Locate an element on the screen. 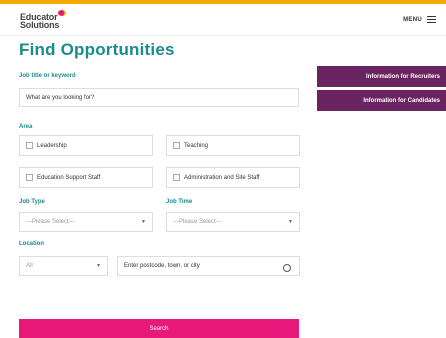 The height and width of the screenshot is (338, 446). area-option-education-support: Education Support Staff is located at coordinates (86, 177).